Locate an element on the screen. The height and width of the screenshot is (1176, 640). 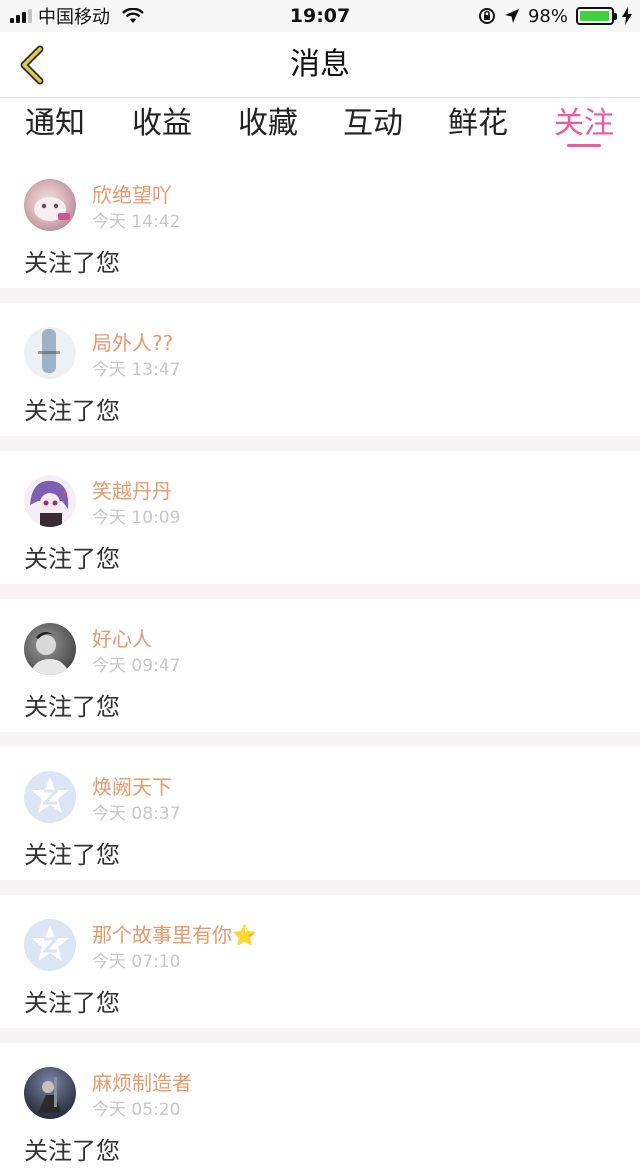
list-item: 好心人 今天 09:47 关注了您 is located at coordinates (320, 665).